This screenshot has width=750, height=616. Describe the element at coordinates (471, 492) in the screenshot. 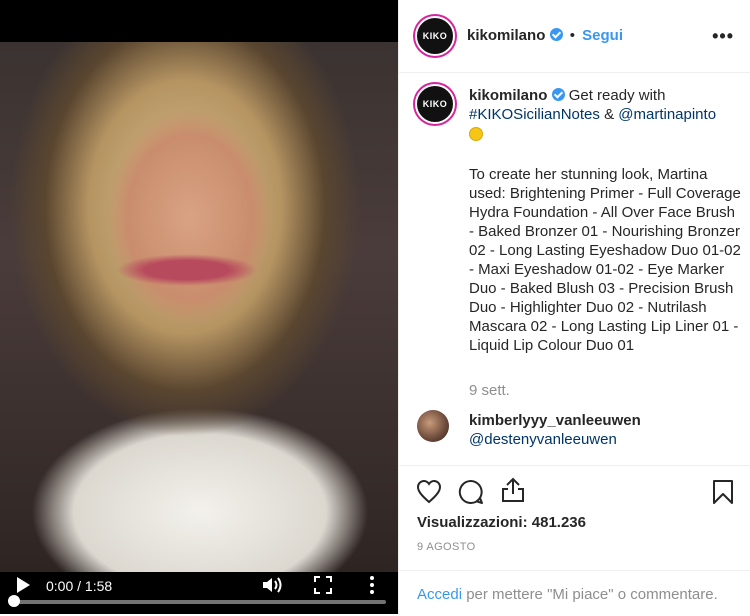

I see `comment-icon` at that location.